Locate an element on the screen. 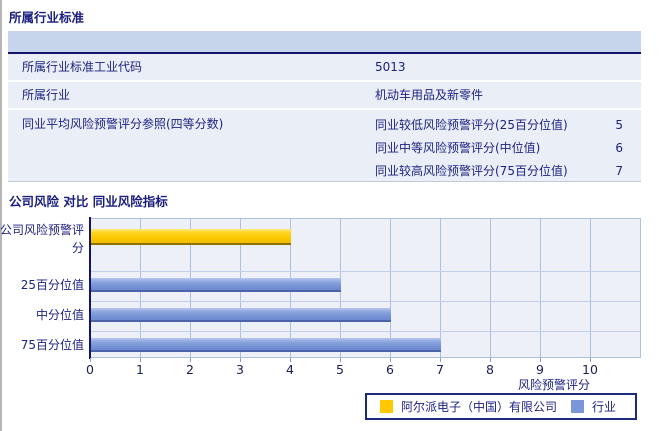  legend-item-industry: 行业 is located at coordinates (593, 406).